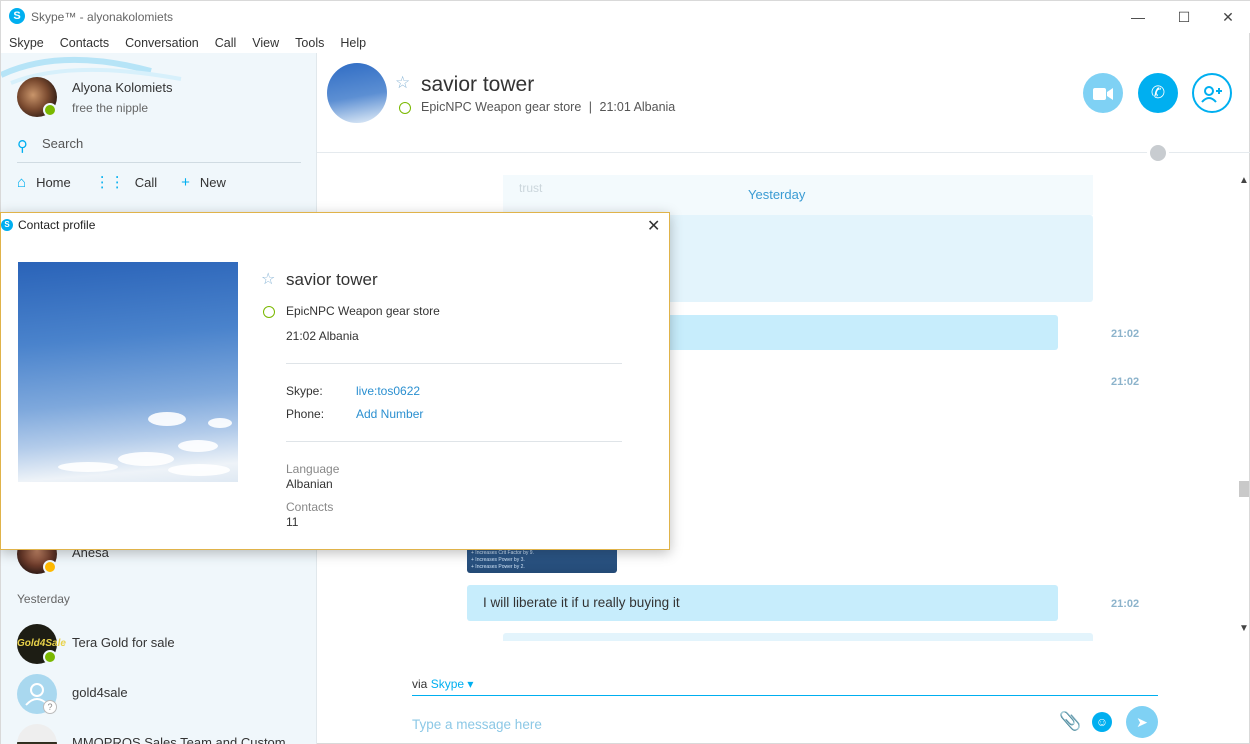 The width and height of the screenshot is (1250, 744). What do you see at coordinates (162, 43) in the screenshot?
I see `menu-conversation: Conversation` at bounding box center [162, 43].